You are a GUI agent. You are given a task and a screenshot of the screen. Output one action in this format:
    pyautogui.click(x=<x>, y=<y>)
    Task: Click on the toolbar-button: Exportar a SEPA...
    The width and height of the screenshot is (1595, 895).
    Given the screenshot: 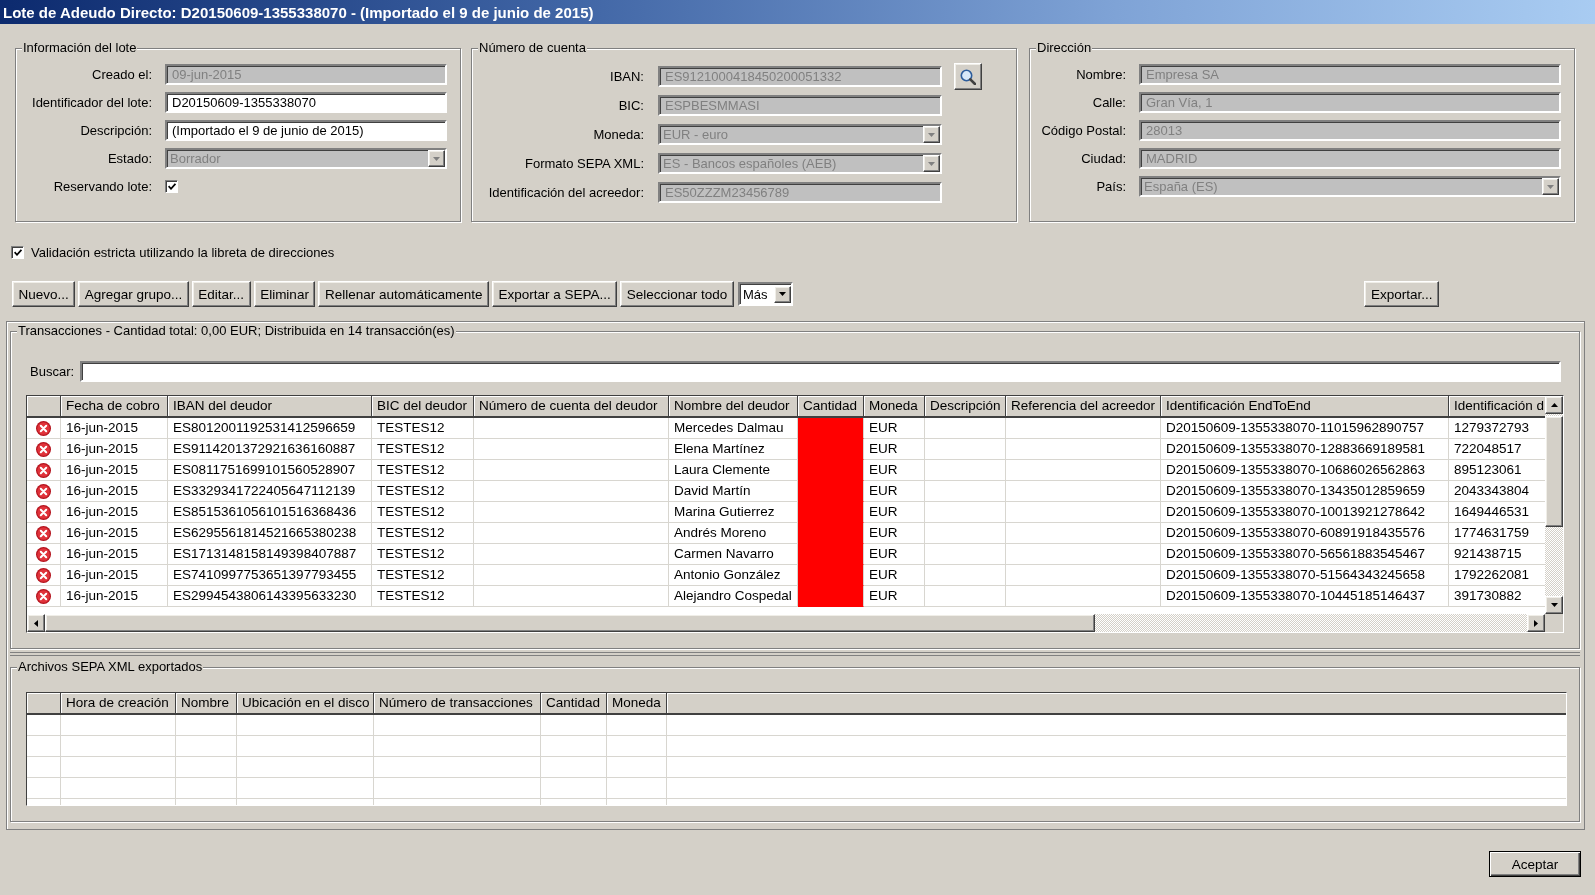 What is the action you would take?
    pyautogui.click(x=555, y=294)
    